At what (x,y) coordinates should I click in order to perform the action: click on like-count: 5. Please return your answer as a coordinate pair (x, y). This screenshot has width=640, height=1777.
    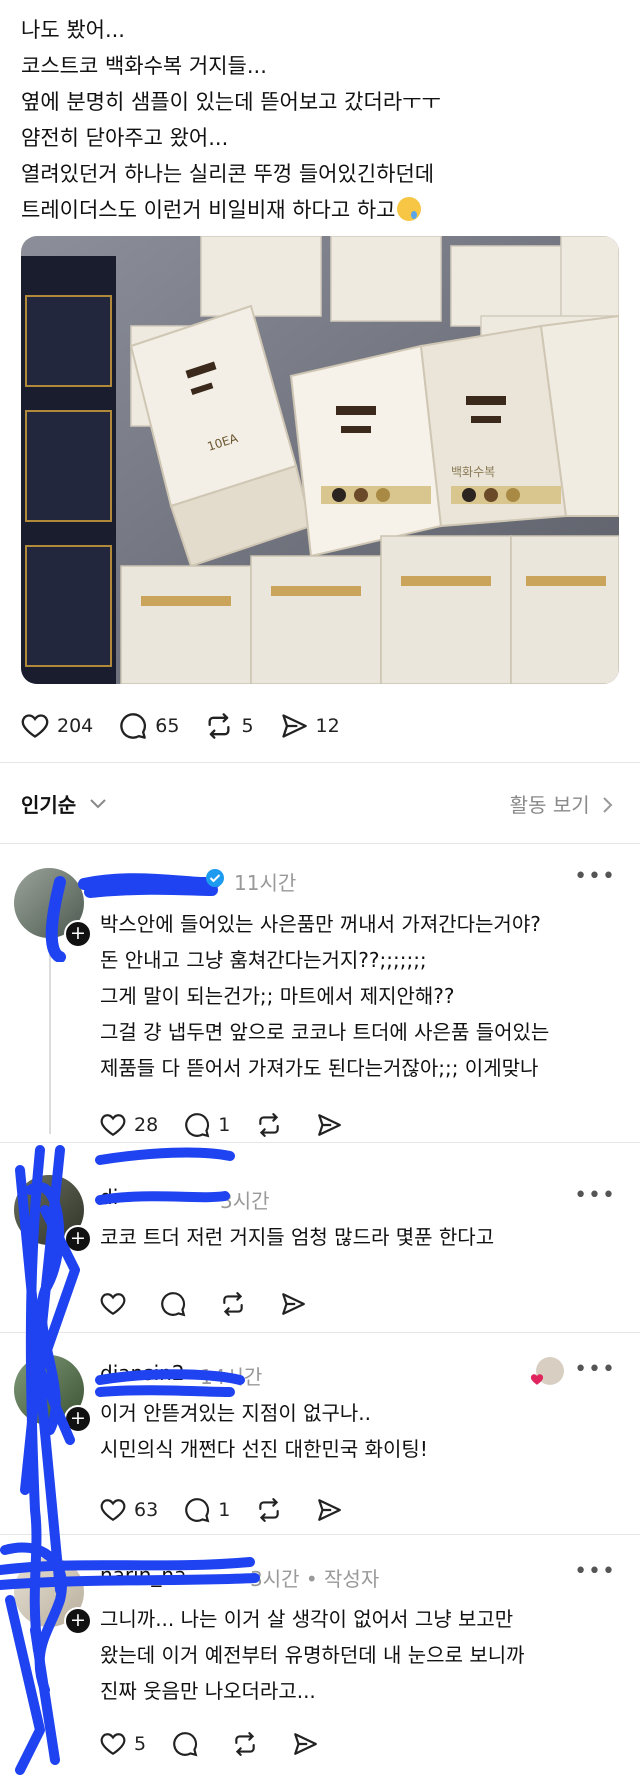
    Looking at the image, I should click on (140, 1744).